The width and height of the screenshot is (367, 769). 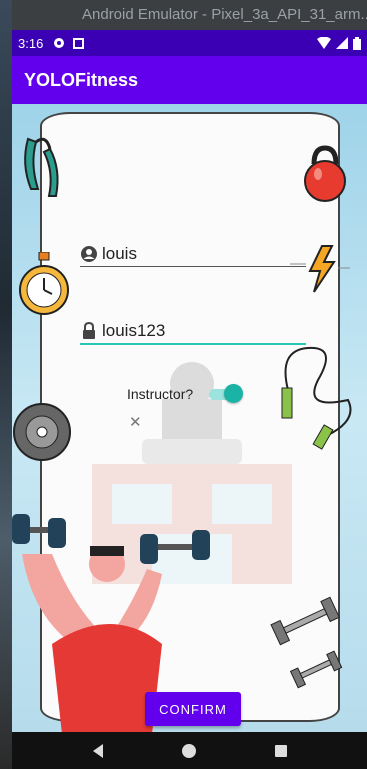 I want to click on instructor-switch, so click(x=225, y=393).